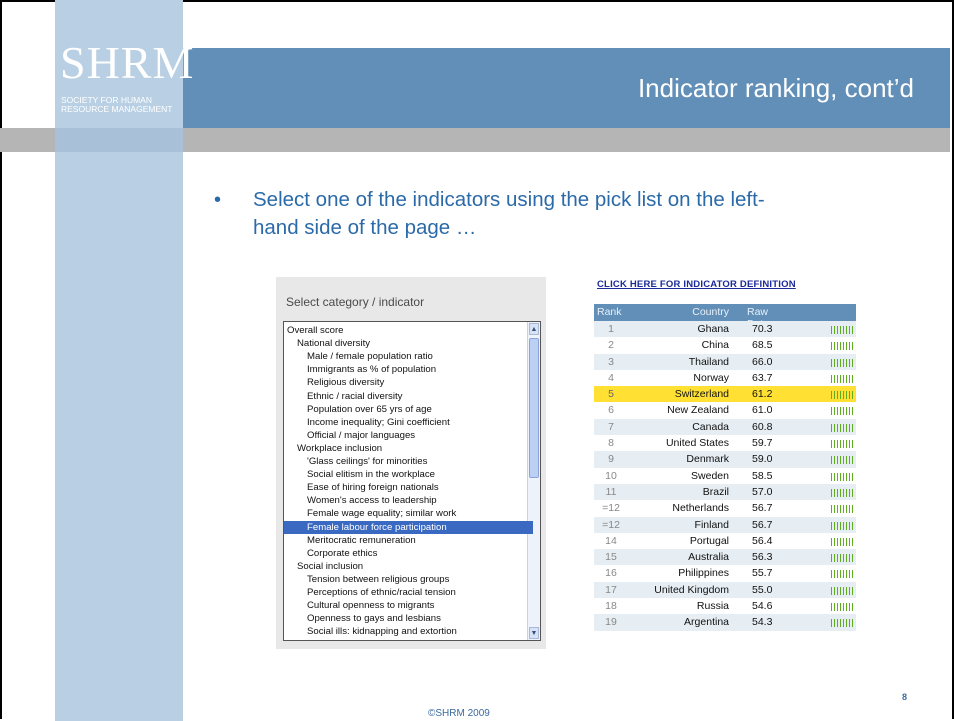 The image size is (954, 721). I want to click on rank-cell: 11, so click(611, 491).